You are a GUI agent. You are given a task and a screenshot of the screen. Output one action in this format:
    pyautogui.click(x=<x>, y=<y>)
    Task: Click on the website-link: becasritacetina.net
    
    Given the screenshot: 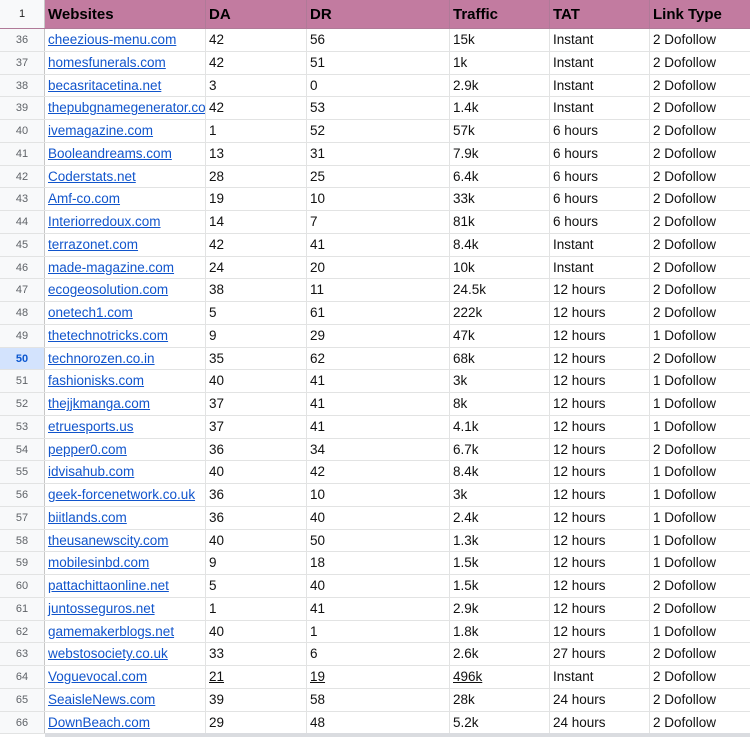 What is the action you would take?
    pyautogui.click(x=125, y=85)
    